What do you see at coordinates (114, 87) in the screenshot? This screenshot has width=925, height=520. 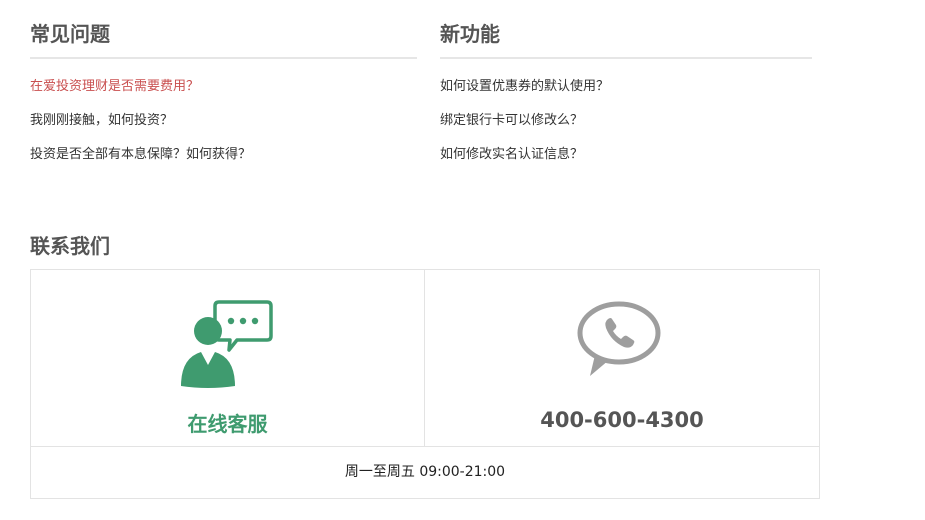 I see `faq-item-fees: 在爱投资理财是否需要费用？` at bounding box center [114, 87].